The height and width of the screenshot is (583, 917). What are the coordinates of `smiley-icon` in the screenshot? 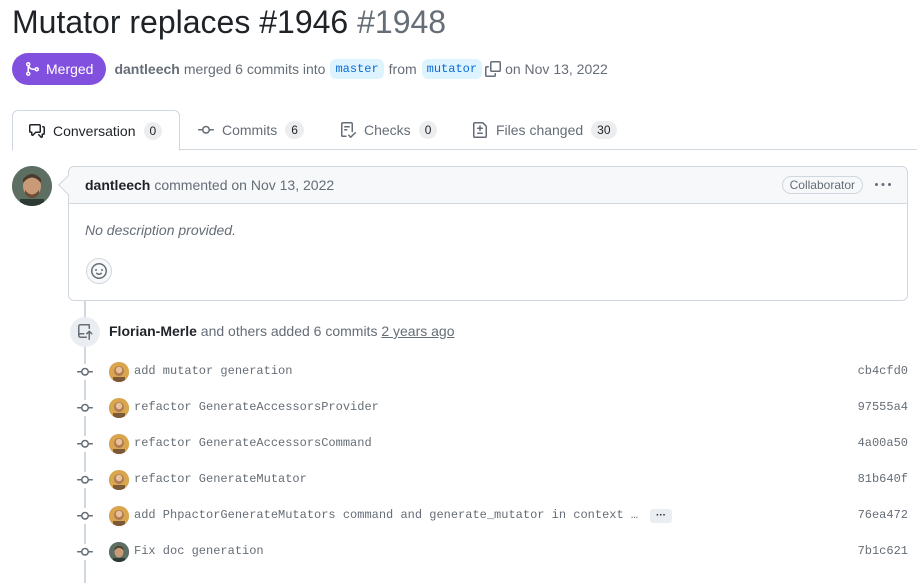 It's located at (99, 271).